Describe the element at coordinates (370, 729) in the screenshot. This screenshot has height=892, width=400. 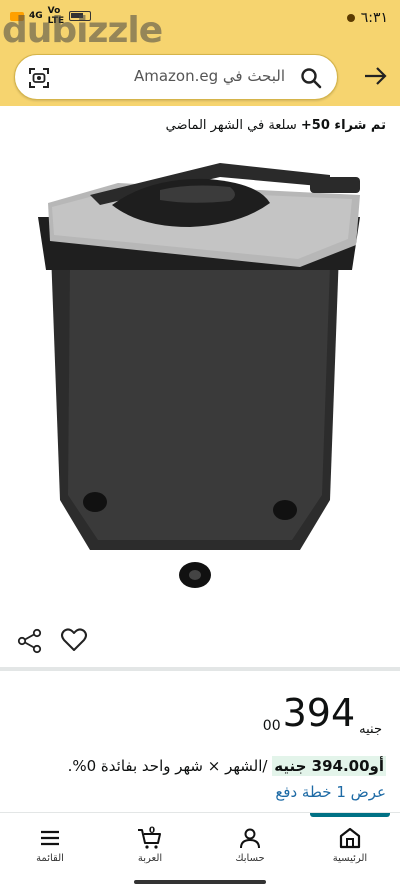
I see `price-currency: جنيه` at that location.